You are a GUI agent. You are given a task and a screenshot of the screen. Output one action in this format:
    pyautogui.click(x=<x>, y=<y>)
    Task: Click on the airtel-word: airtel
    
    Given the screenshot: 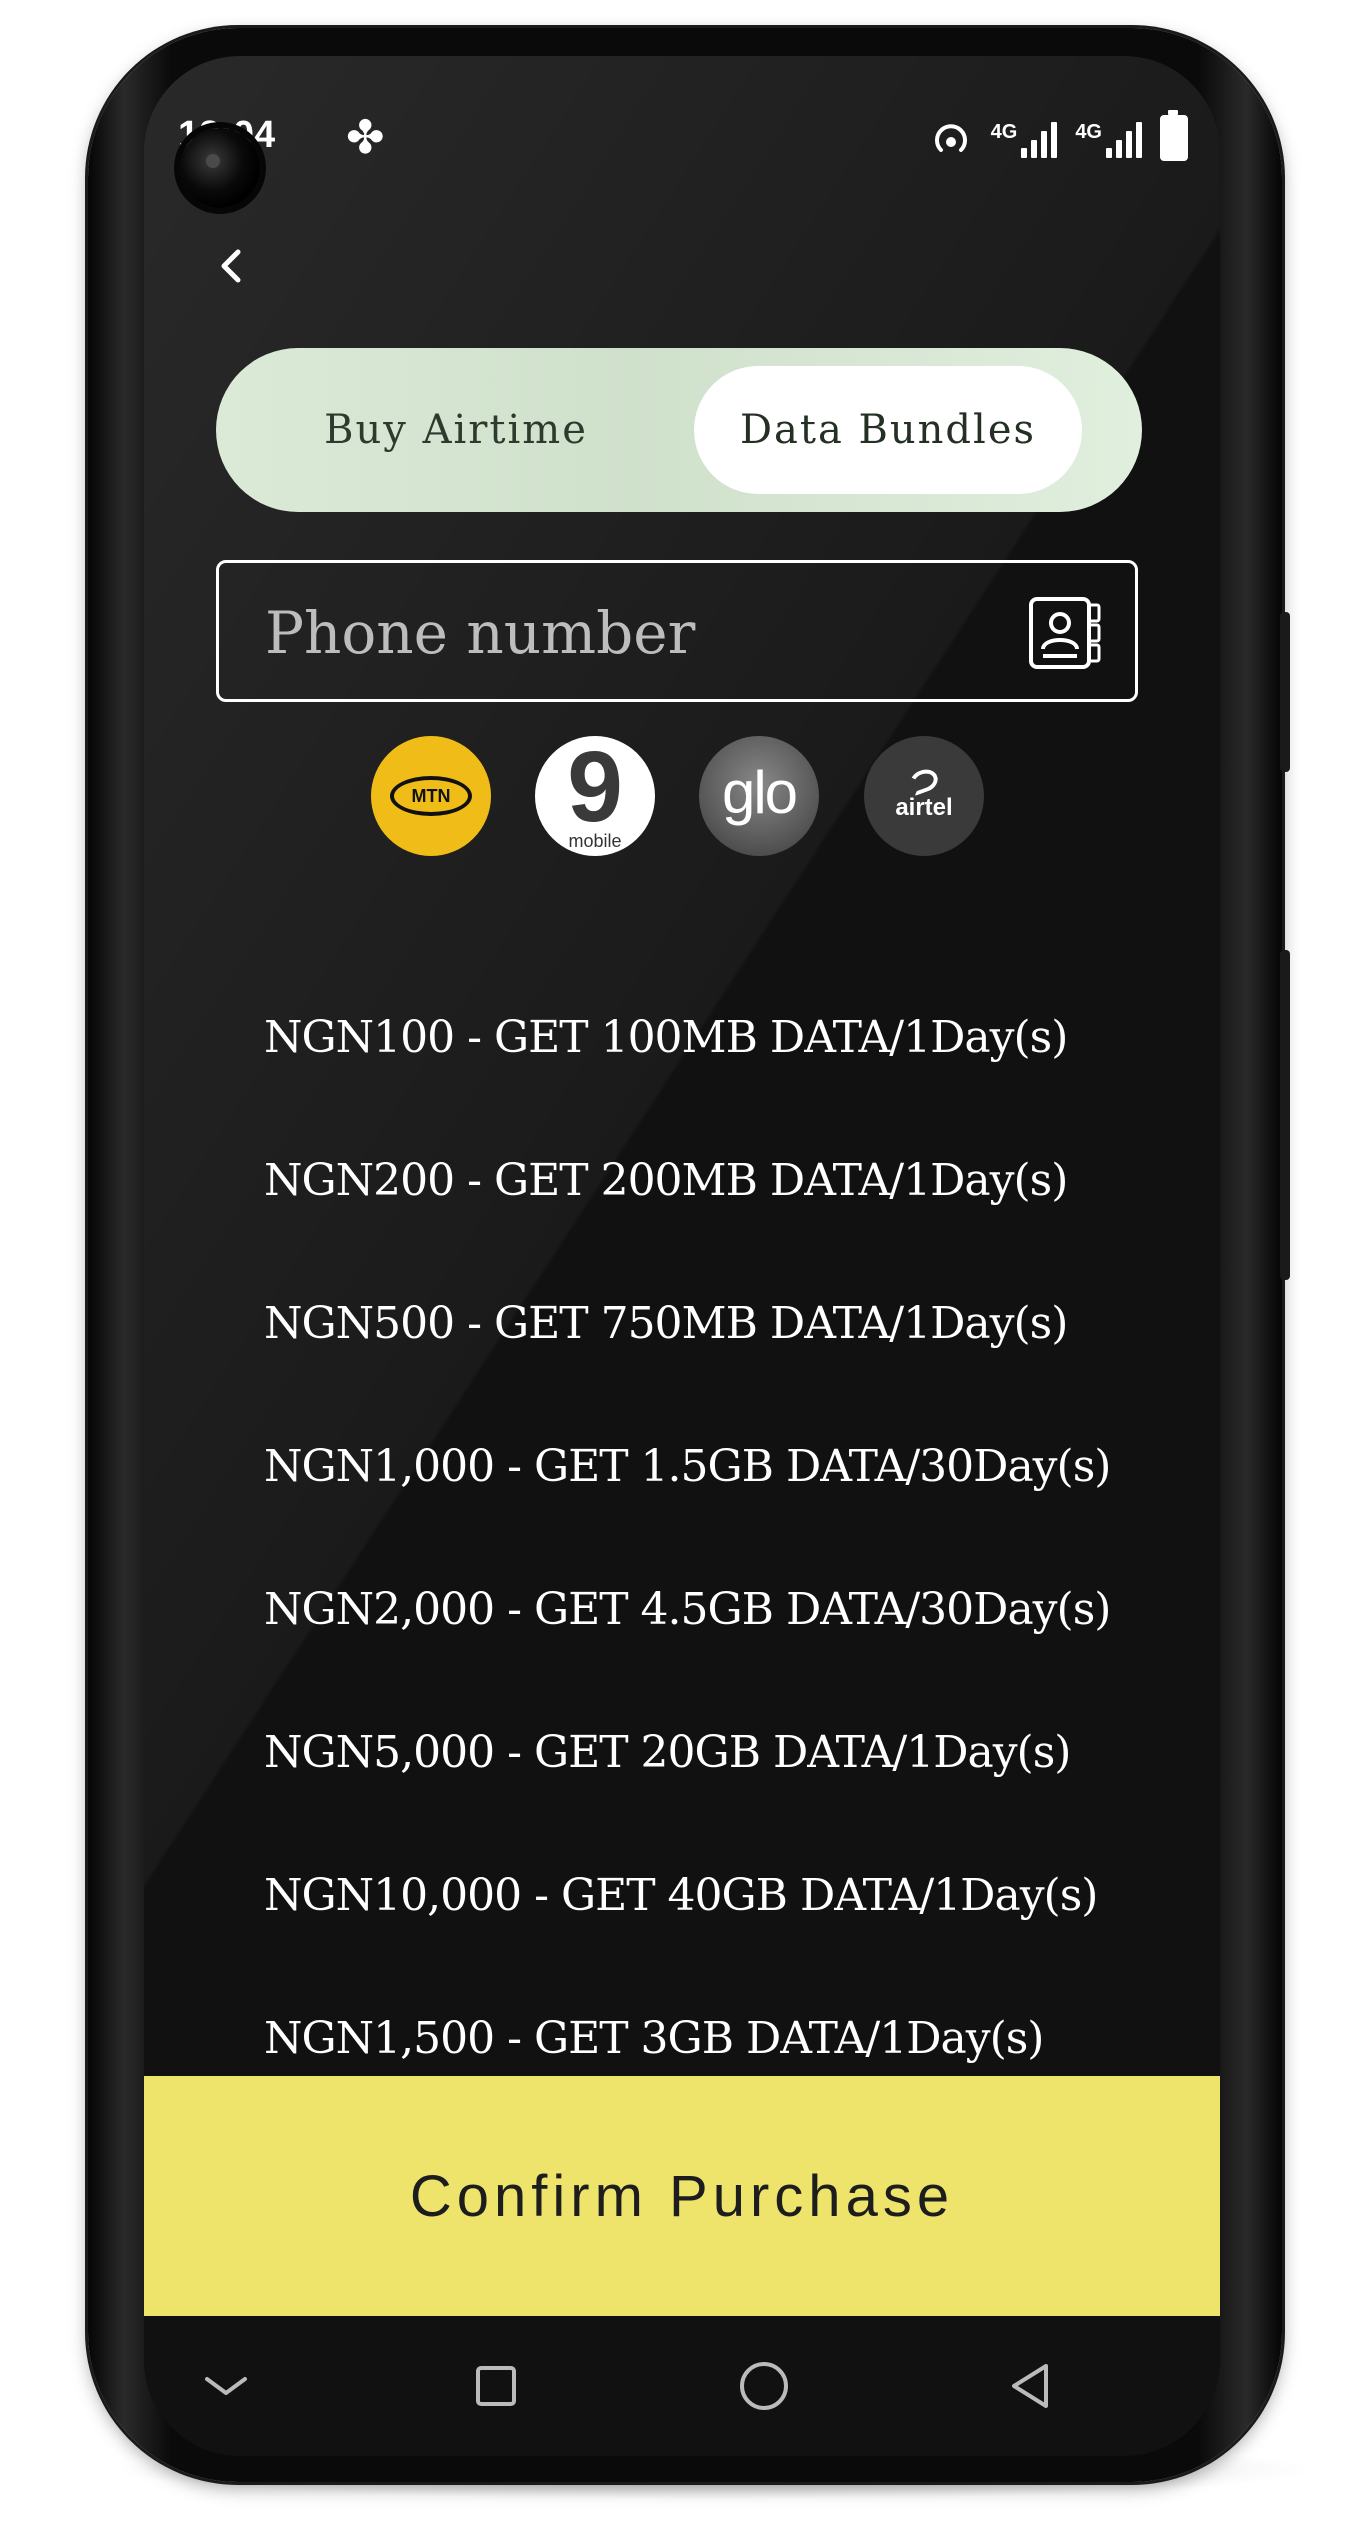 What is the action you would take?
    pyautogui.click(x=924, y=807)
    